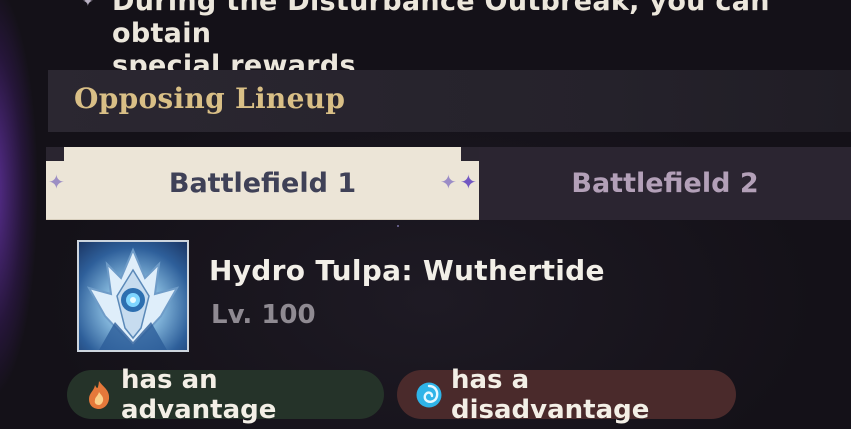 This screenshot has width=851, height=429. I want to click on pyro-icon, so click(99, 394).